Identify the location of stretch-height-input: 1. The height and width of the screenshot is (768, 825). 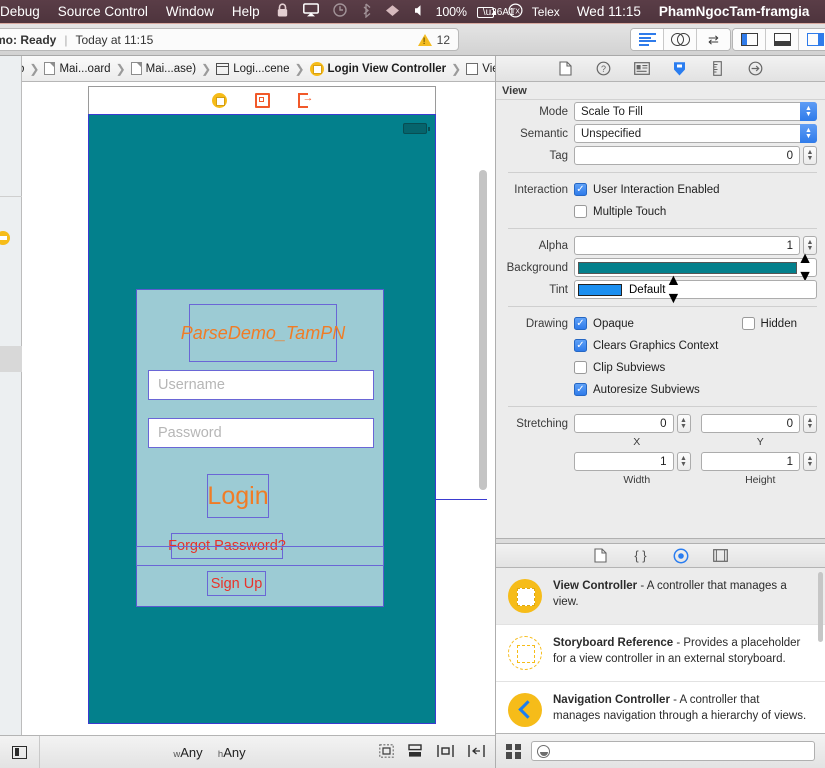
(750, 461).